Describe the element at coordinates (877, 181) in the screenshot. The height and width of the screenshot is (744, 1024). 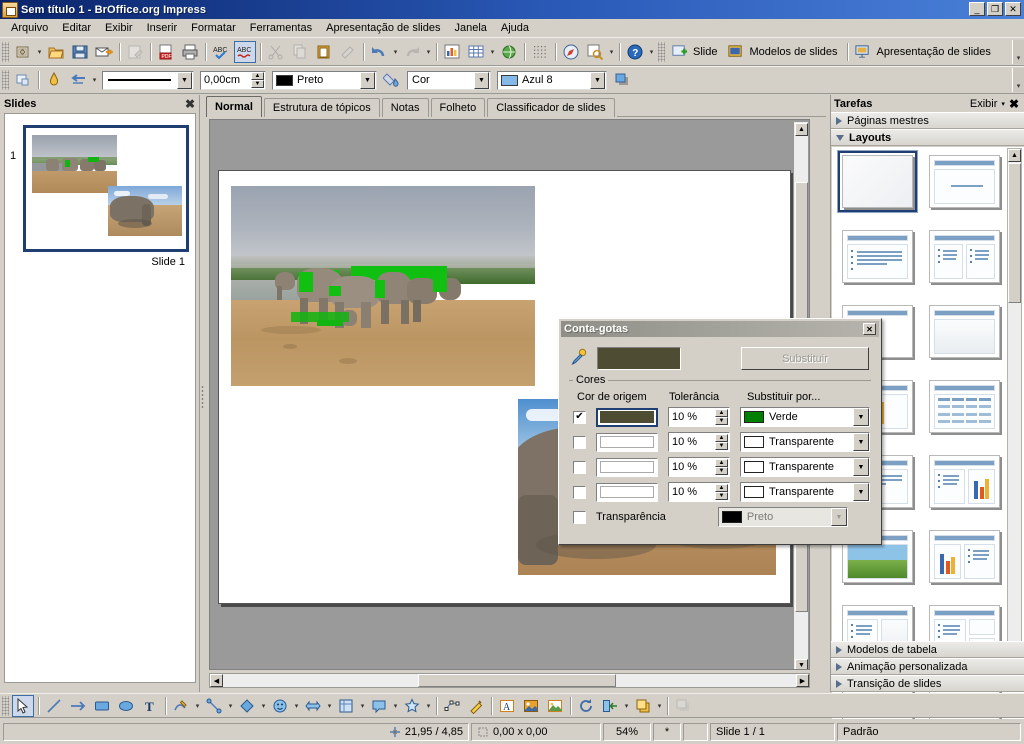
I see `layout-blank` at that location.